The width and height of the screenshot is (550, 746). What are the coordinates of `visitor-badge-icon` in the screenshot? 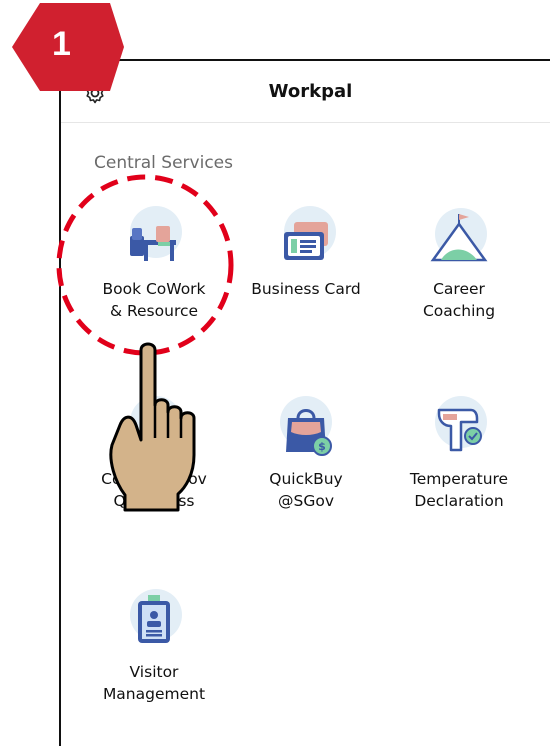 It's located at (156, 616).